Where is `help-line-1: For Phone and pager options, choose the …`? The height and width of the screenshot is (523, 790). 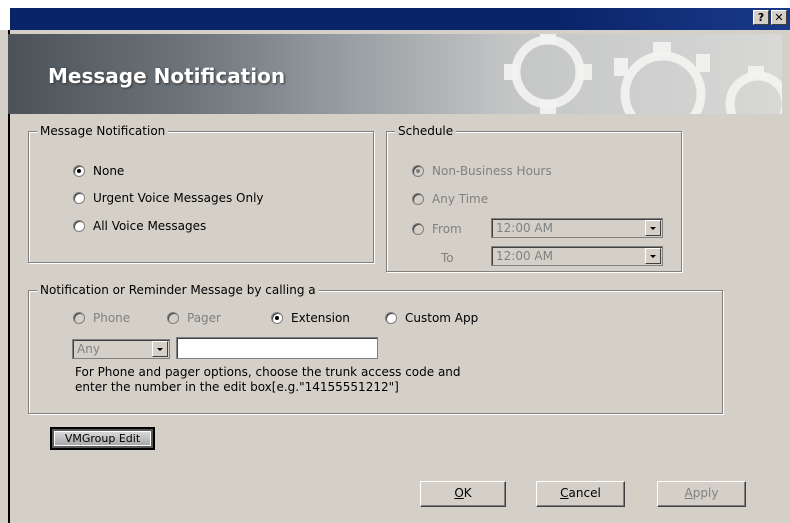 help-line-1: For Phone and pager options, choose the … is located at coordinates (268, 372).